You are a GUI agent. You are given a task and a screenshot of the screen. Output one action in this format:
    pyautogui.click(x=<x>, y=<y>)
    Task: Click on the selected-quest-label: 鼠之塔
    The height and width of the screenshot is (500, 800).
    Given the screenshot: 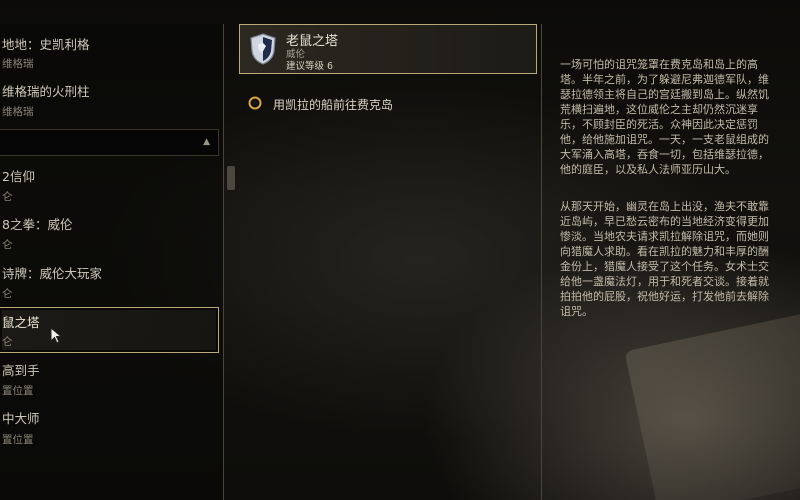 What is the action you would take?
    pyautogui.click(x=21, y=322)
    